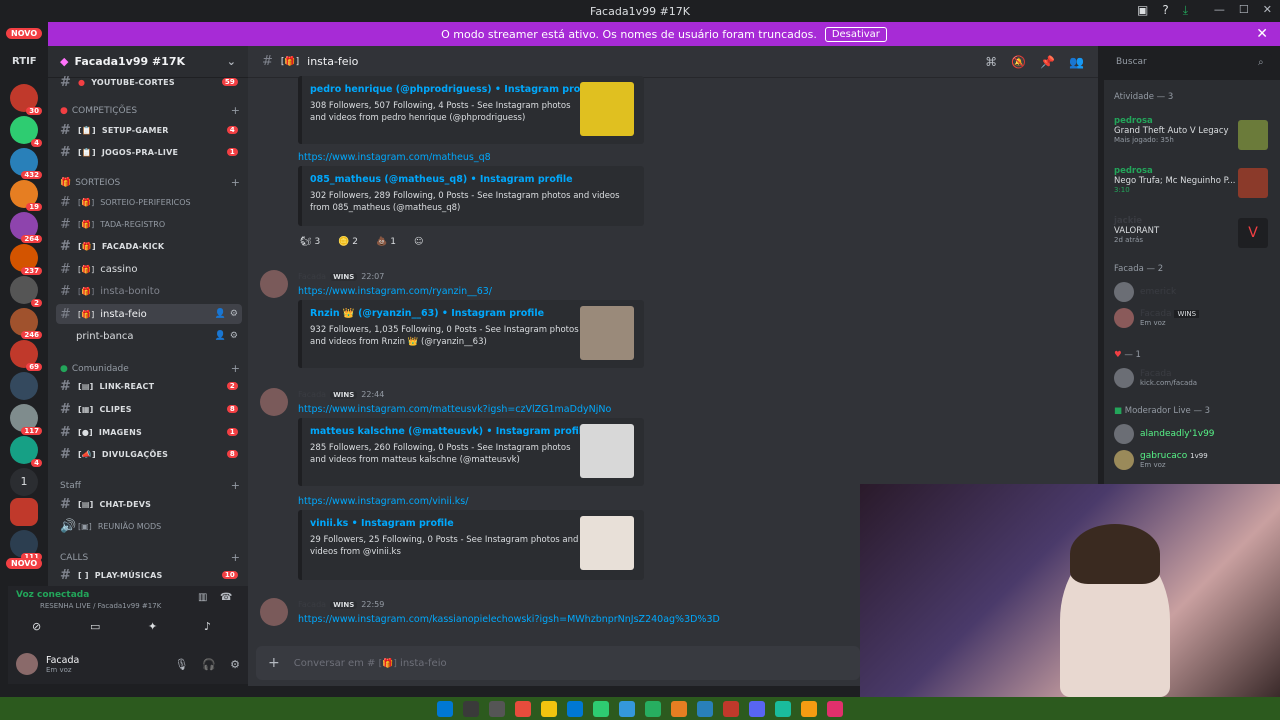 Image resolution: width=1280 pixels, height=720 pixels. What do you see at coordinates (1018, 62) in the screenshot?
I see `notification-icon: 🔕` at bounding box center [1018, 62].